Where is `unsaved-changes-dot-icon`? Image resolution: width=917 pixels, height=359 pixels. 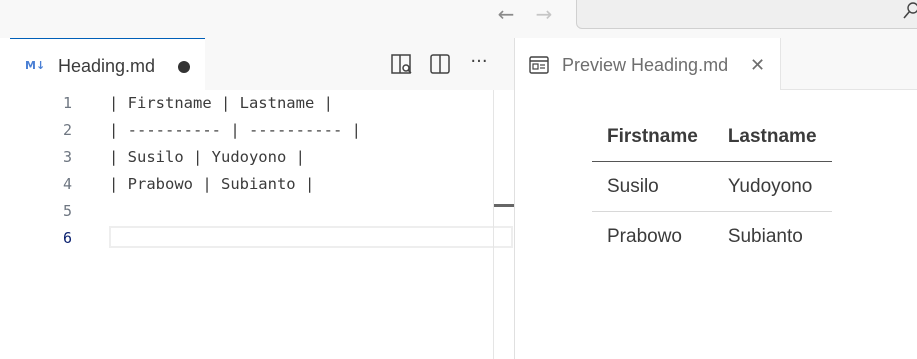 unsaved-changes-dot-icon is located at coordinates (184, 67).